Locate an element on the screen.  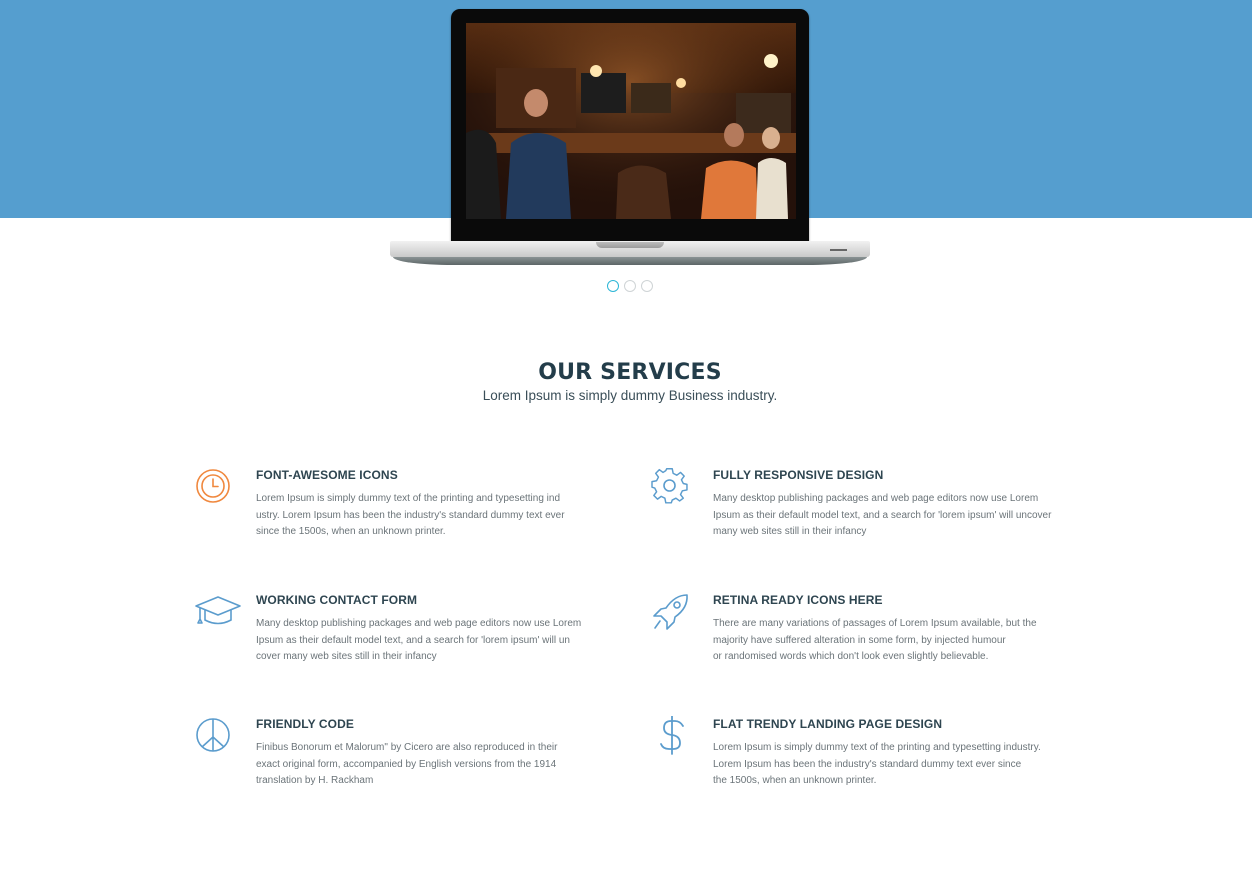
laptop-foot is located at coordinates (630, 261).